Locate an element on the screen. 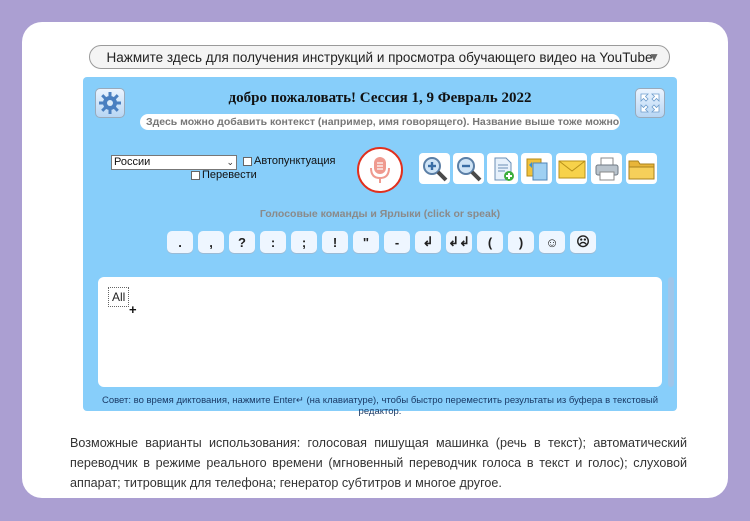 The width and height of the screenshot is (750, 521). command-colon-button: : is located at coordinates (273, 242).